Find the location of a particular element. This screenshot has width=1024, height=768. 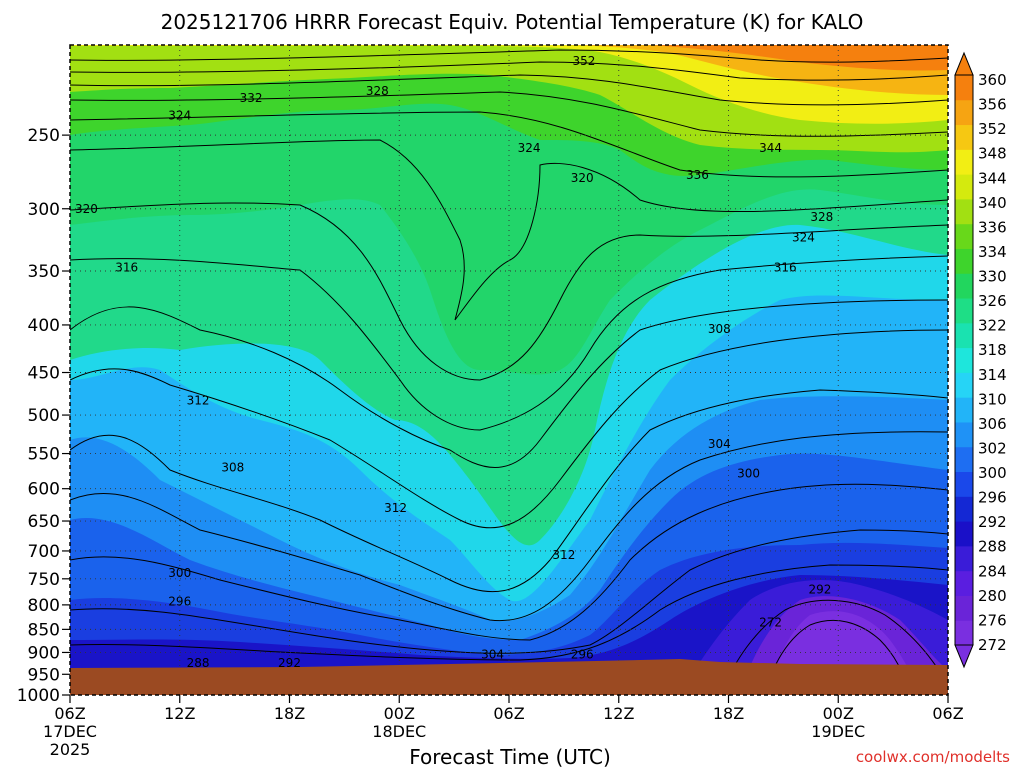

colorbar-label: 272 is located at coordinates (992, 645).